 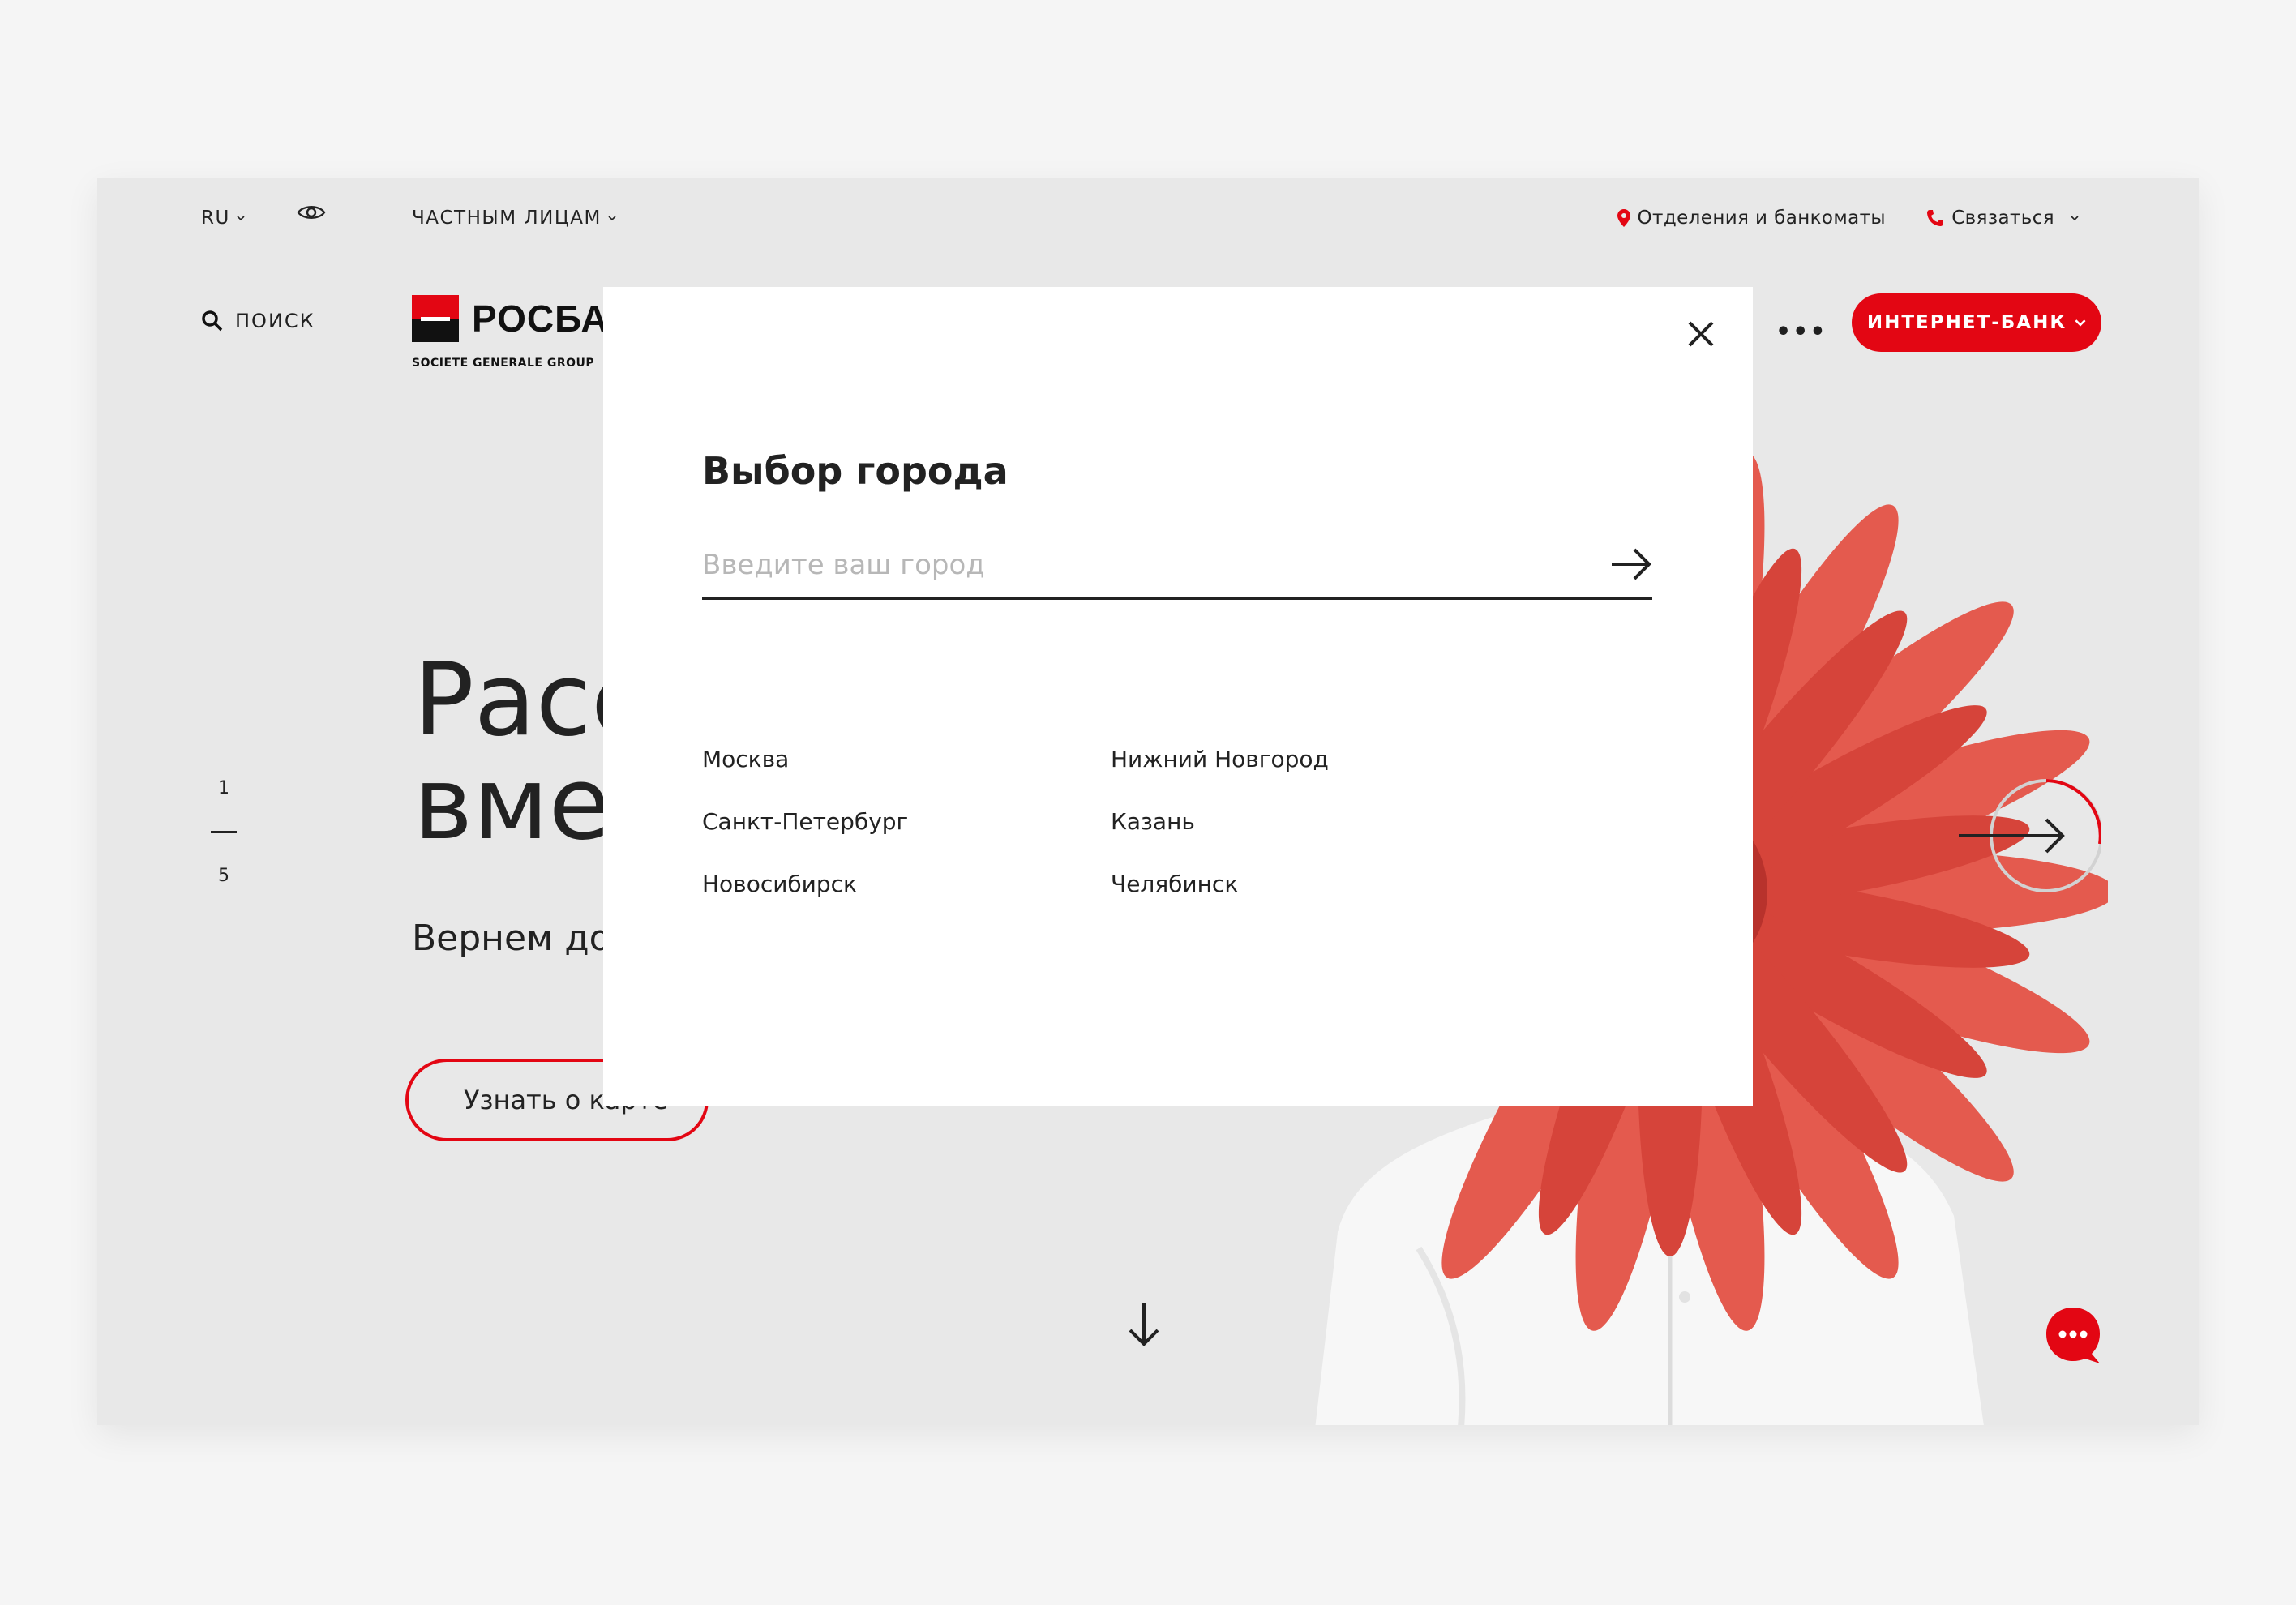 What do you see at coordinates (1762, 218) in the screenshot?
I see `branches-label: Отделения и банкоматы` at bounding box center [1762, 218].